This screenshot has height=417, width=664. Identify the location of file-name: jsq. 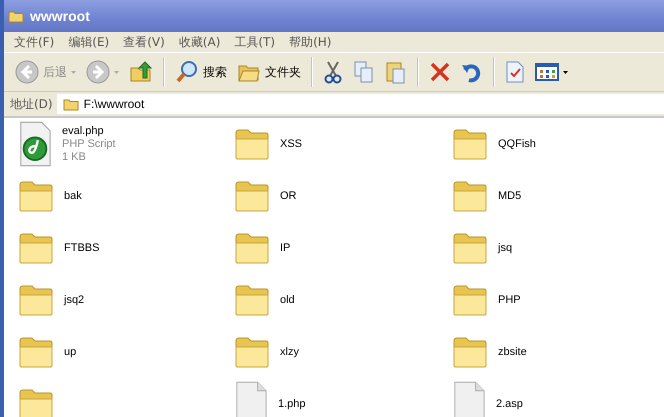
(505, 248).